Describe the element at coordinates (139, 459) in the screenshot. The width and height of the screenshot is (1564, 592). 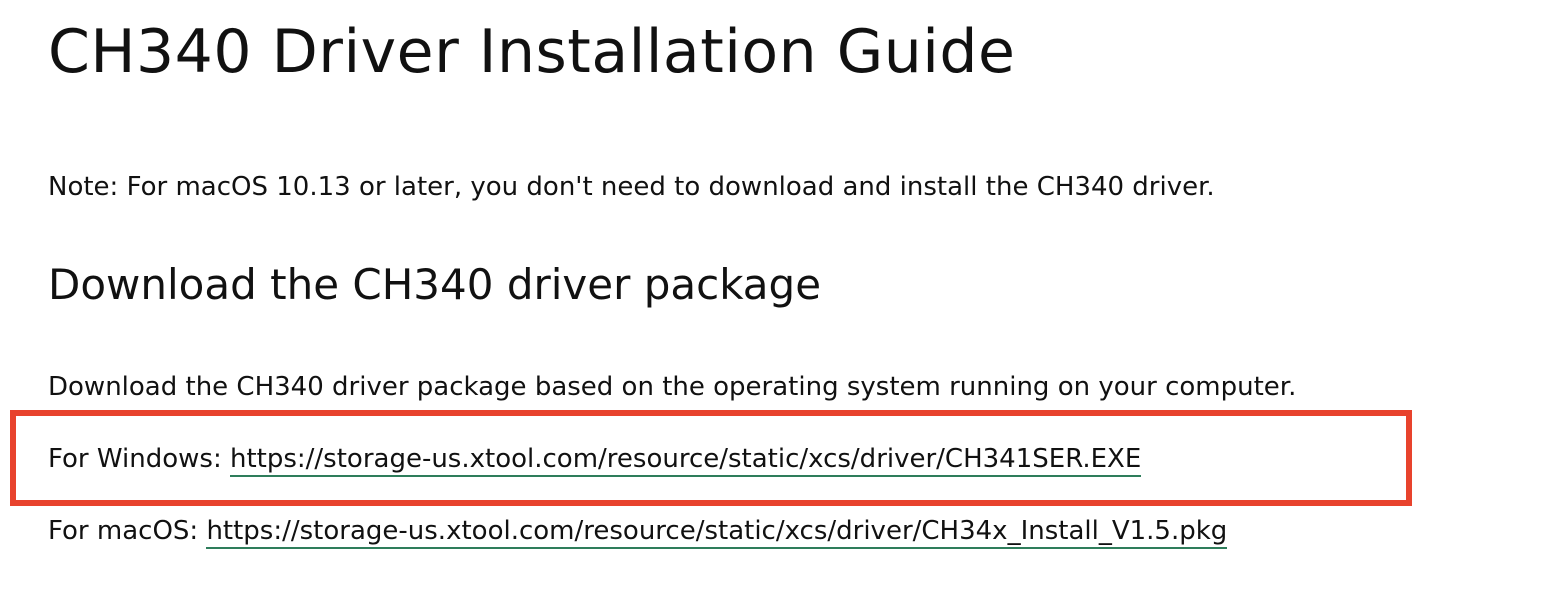
I see `windows-label: For Windows:` at that location.